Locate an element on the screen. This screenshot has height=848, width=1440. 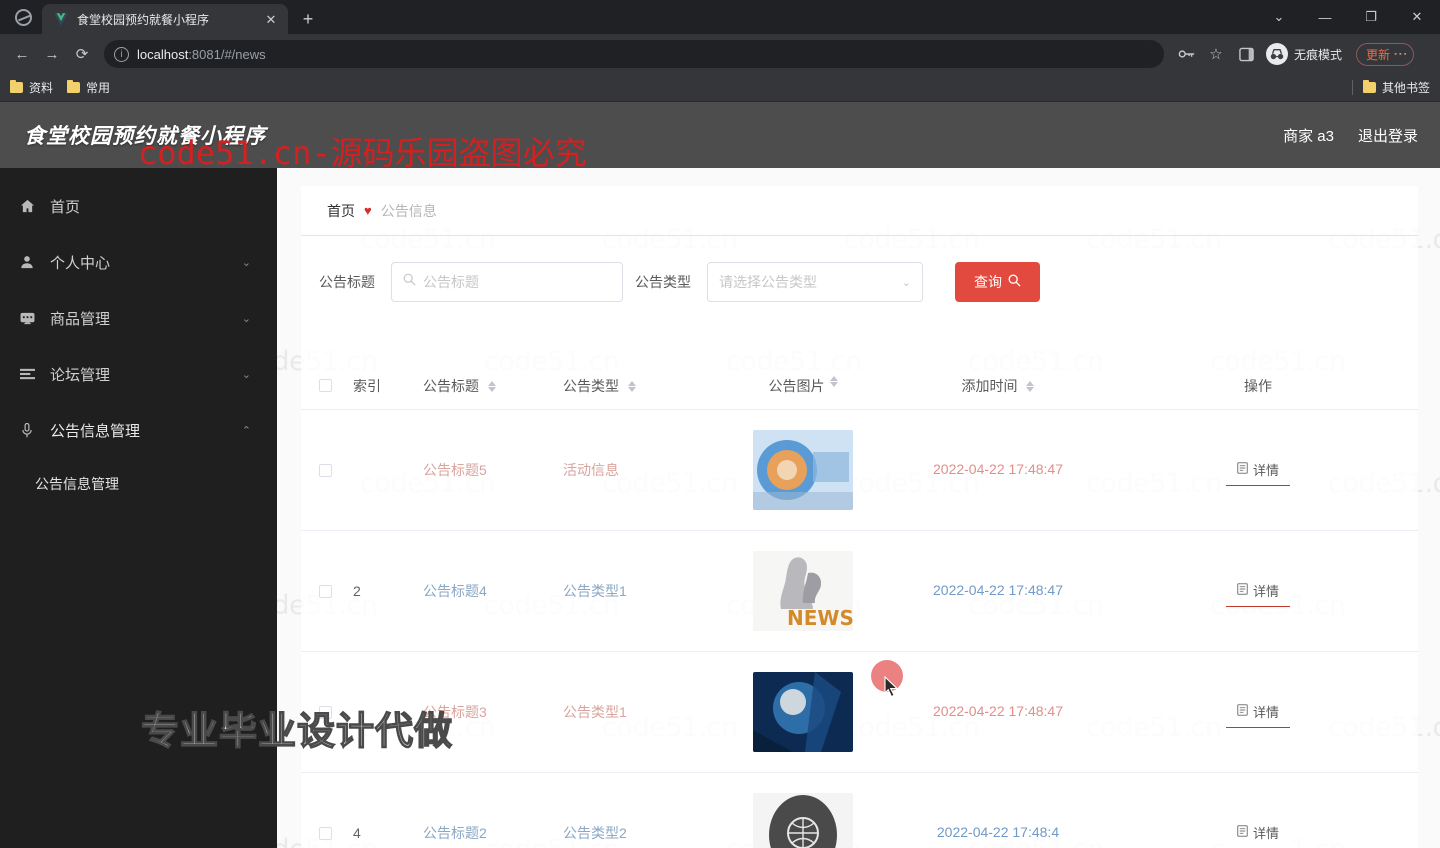
chevron-up-icon: ⌃ is located at coordinates (246, 430).